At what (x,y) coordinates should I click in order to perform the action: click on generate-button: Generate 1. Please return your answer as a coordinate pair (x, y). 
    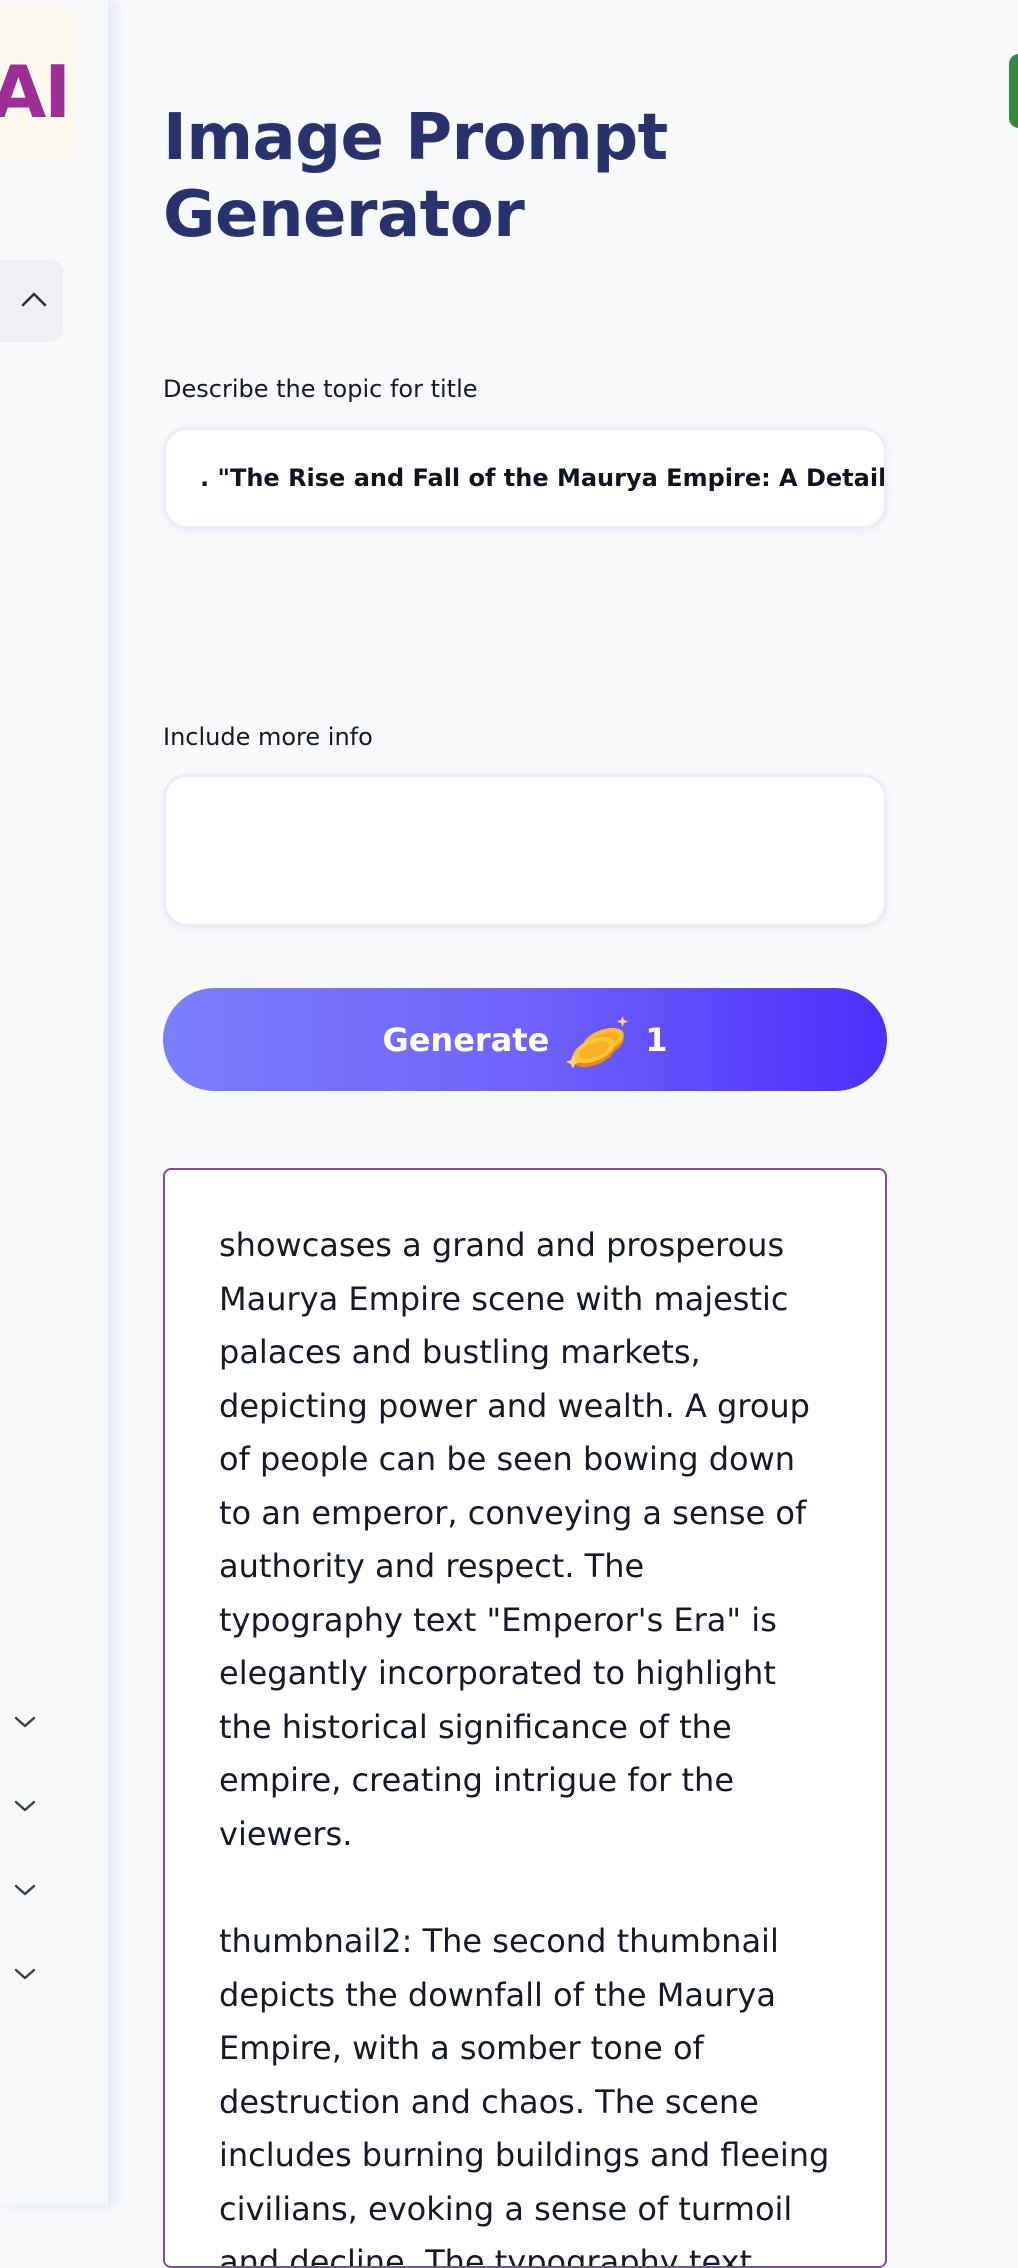
    Looking at the image, I should click on (525, 1039).